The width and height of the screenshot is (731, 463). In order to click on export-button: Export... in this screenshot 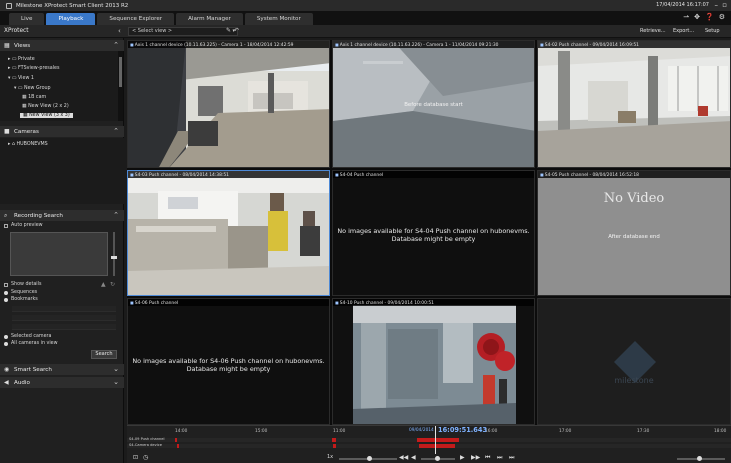, I will do `click(683, 31)`.